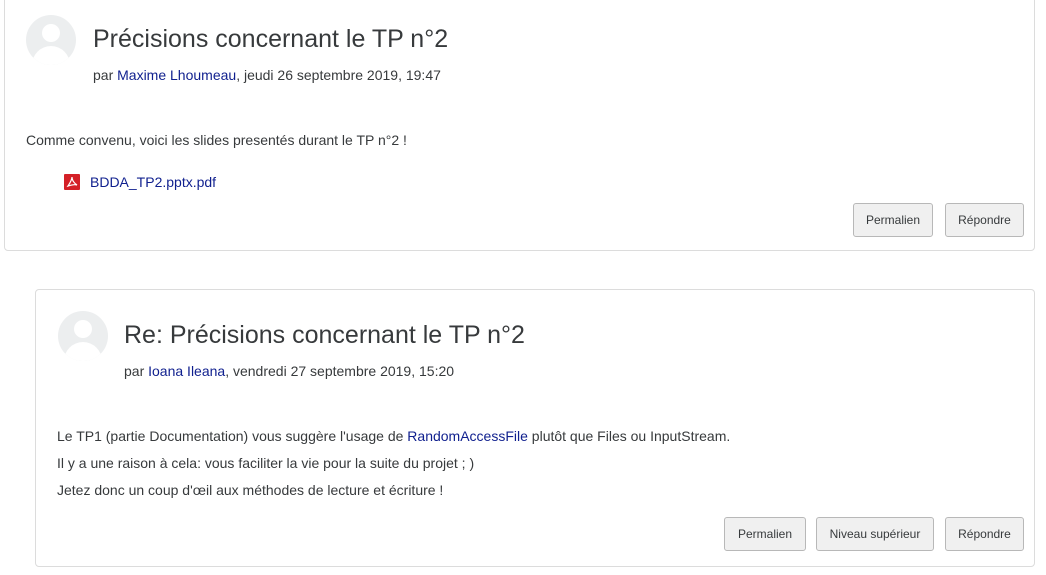 This screenshot has height=575, width=1046. What do you see at coordinates (629, 436) in the screenshot?
I see `message-text: plutôt que Files ou InputStream.` at bounding box center [629, 436].